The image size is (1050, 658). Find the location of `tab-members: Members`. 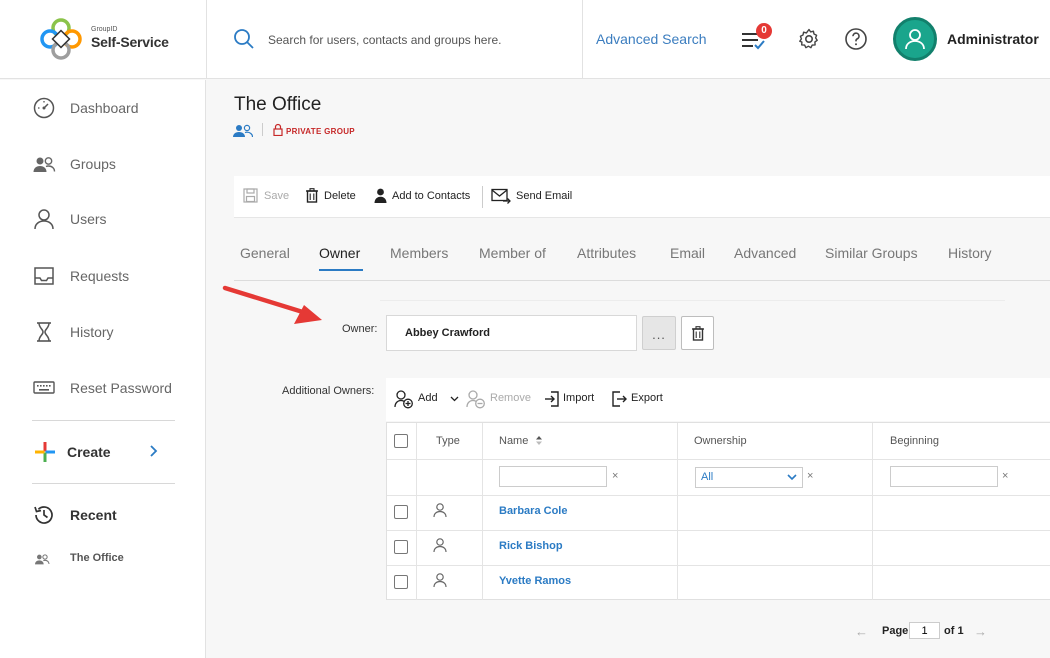

tab-members: Members is located at coordinates (419, 253).